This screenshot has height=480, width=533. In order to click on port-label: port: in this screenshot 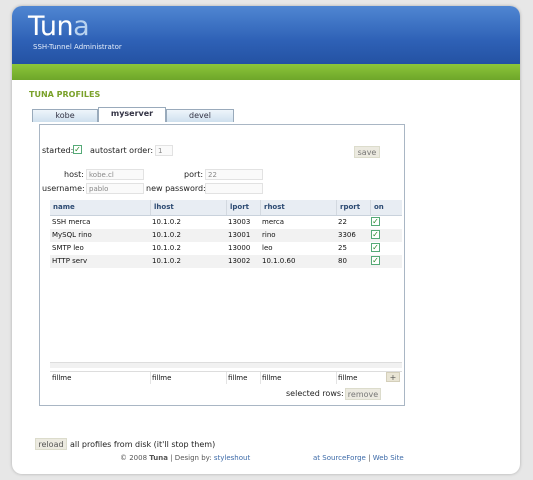, I will do `click(194, 174)`.